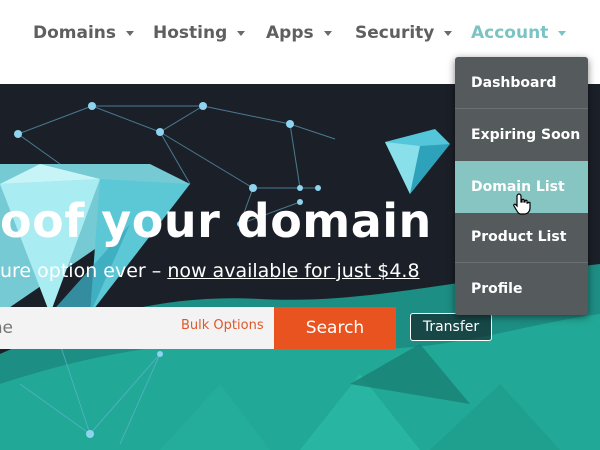 The width and height of the screenshot is (600, 450). Describe the element at coordinates (451, 327) in the screenshot. I see `transfer-button: Transfer` at that location.